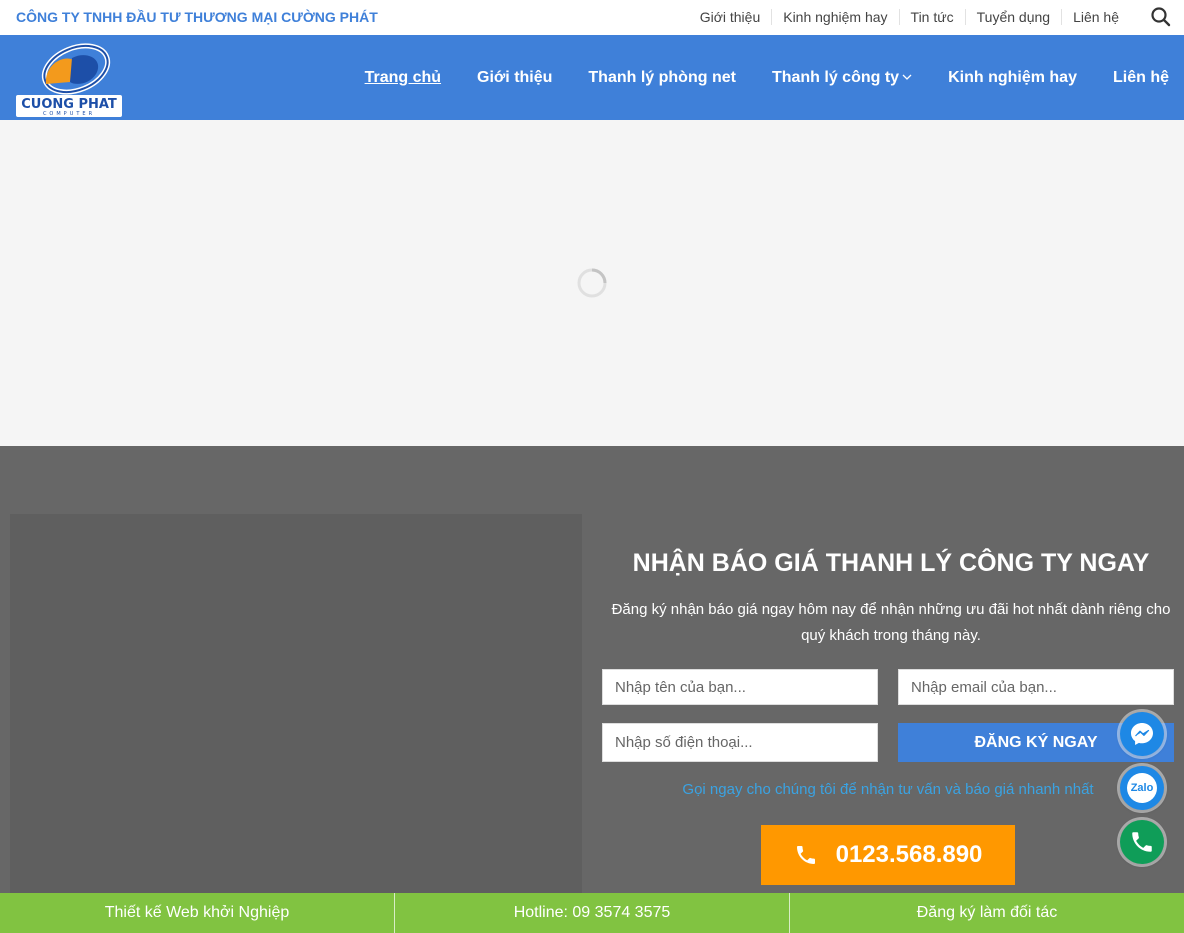 The height and width of the screenshot is (933, 1184). Describe the element at coordinates (1036, 687) in the screenshot. I see `email-input` at that location.